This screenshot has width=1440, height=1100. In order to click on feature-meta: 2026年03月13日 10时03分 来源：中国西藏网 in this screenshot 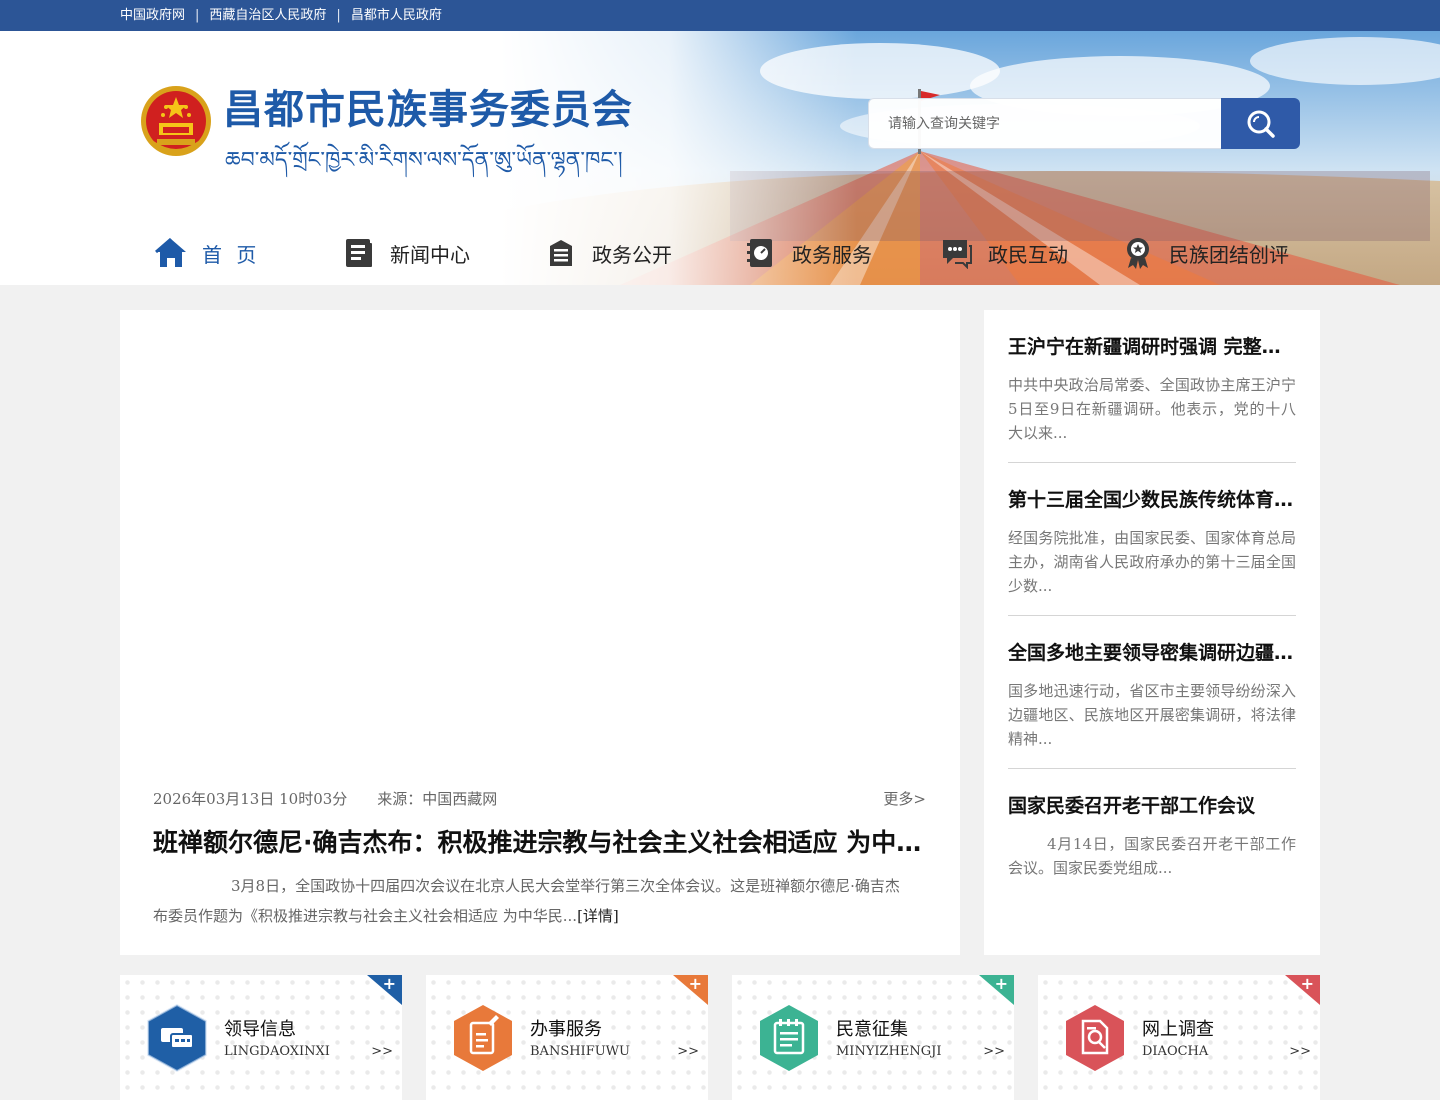, I will do `click(325, 798)`.